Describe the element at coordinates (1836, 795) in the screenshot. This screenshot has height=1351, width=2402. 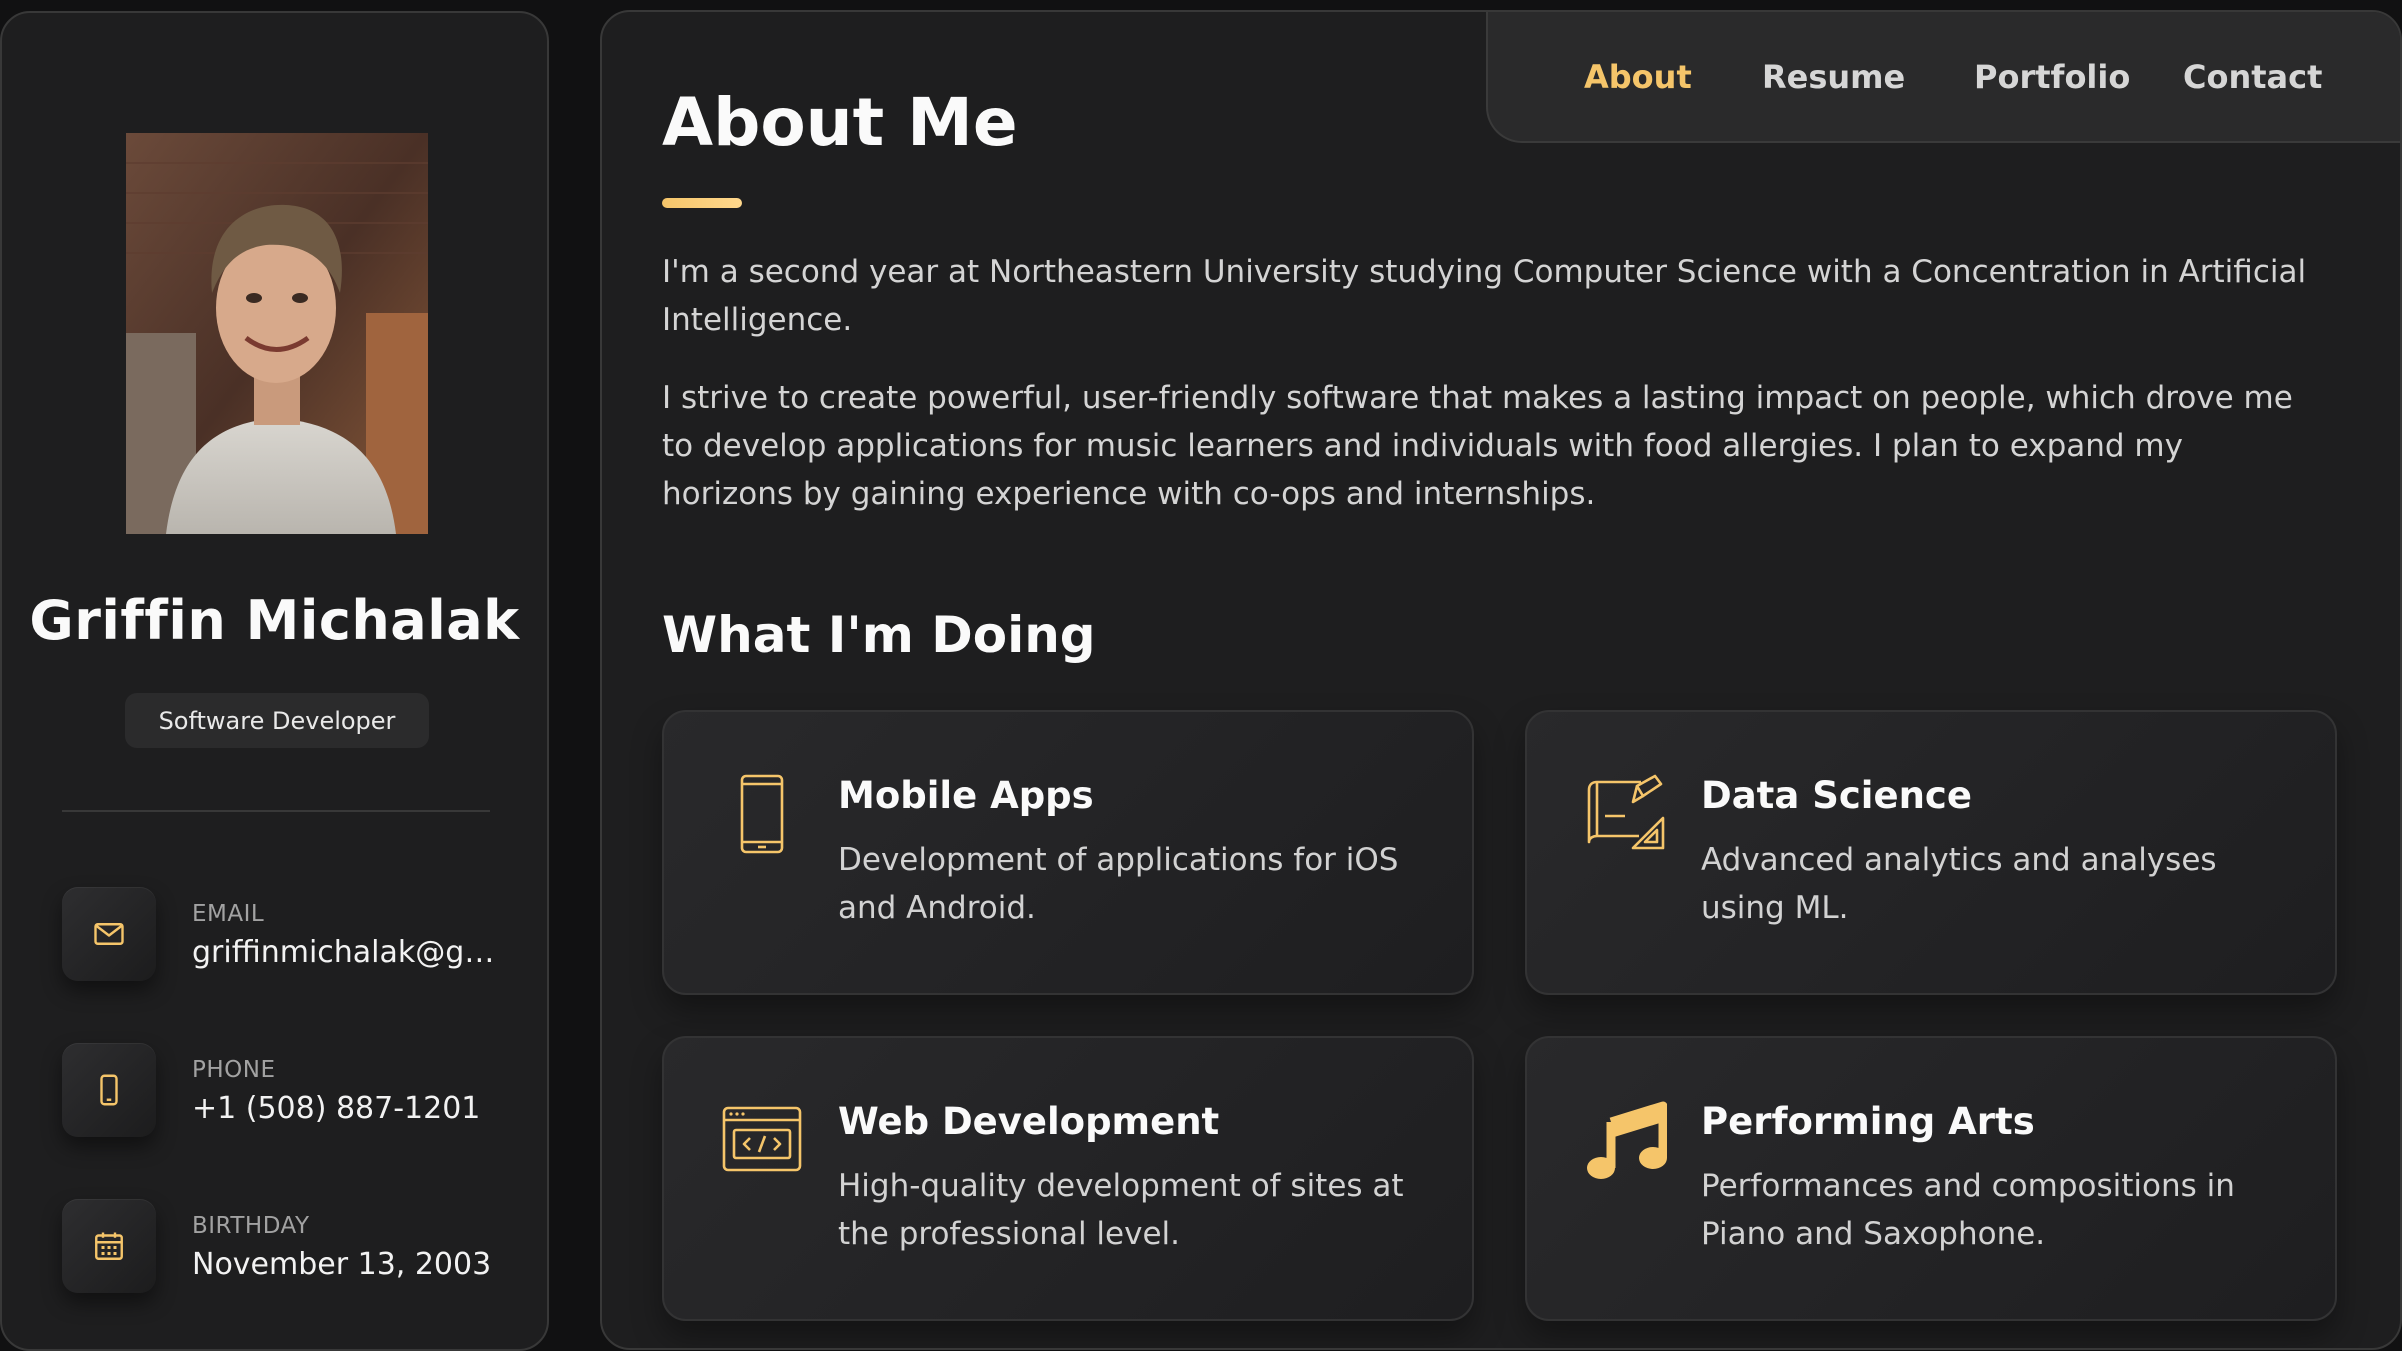
I see `service-title-data-science: Data Science` at that location.